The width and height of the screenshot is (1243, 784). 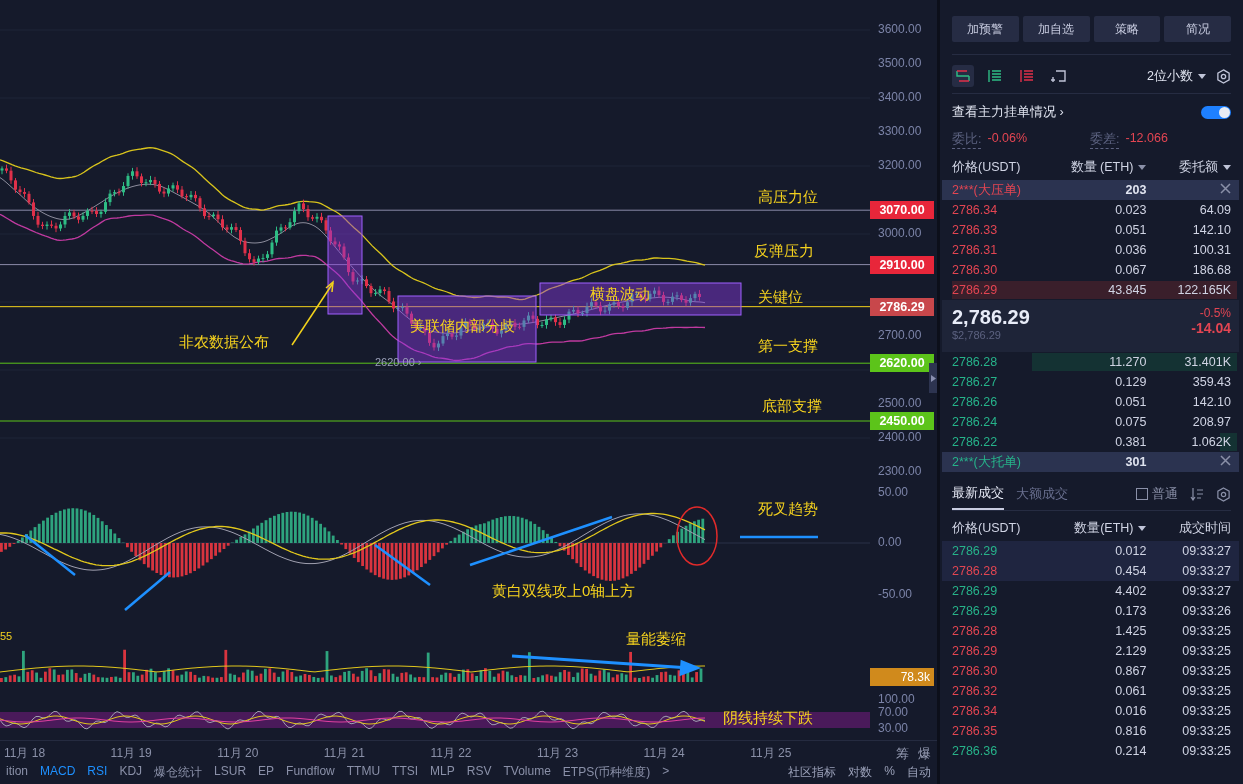 I want to click on trade-amount: 0.867, so click(x=1130, y=671).